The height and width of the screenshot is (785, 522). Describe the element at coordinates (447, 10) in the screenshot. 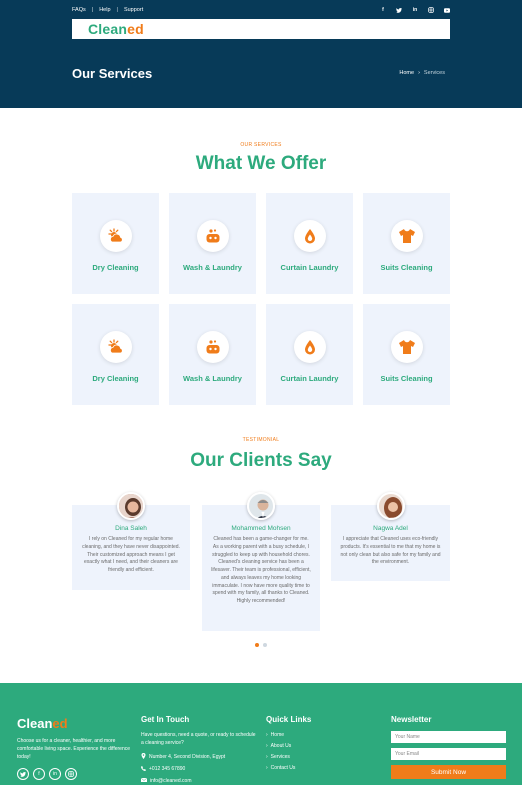

I see `youtube-icon` at that location.